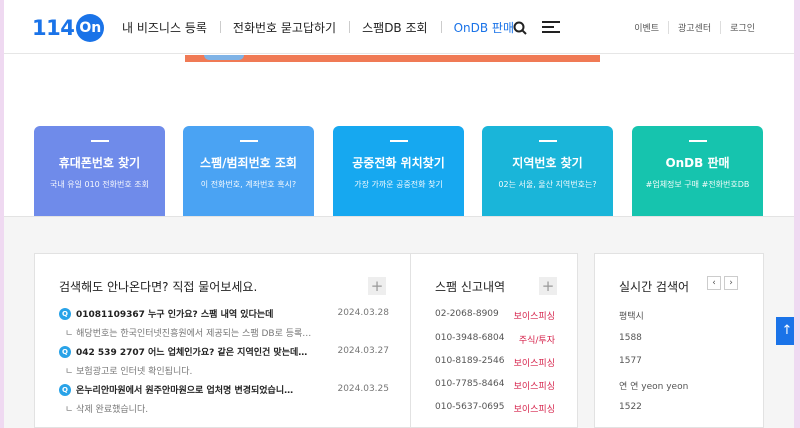 This screenshot has width=800, height=428. I want to click on nav-item-phone-qa: 전화번호 묻고답하기, so click(292, 27).